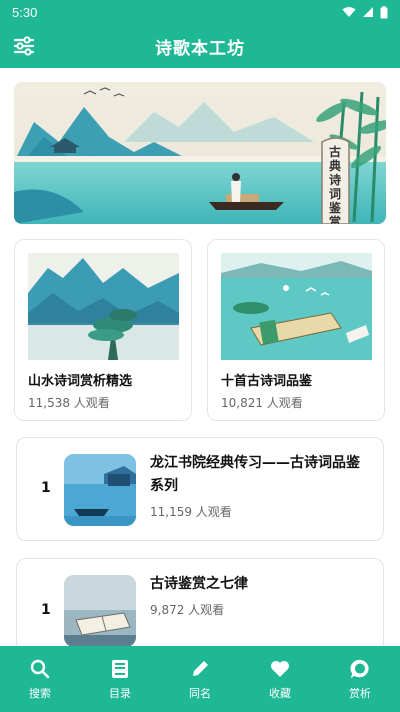 The width and height of the screenshot is (400, 712). I want to click on nav-search: 搜索, so click(40, 679).